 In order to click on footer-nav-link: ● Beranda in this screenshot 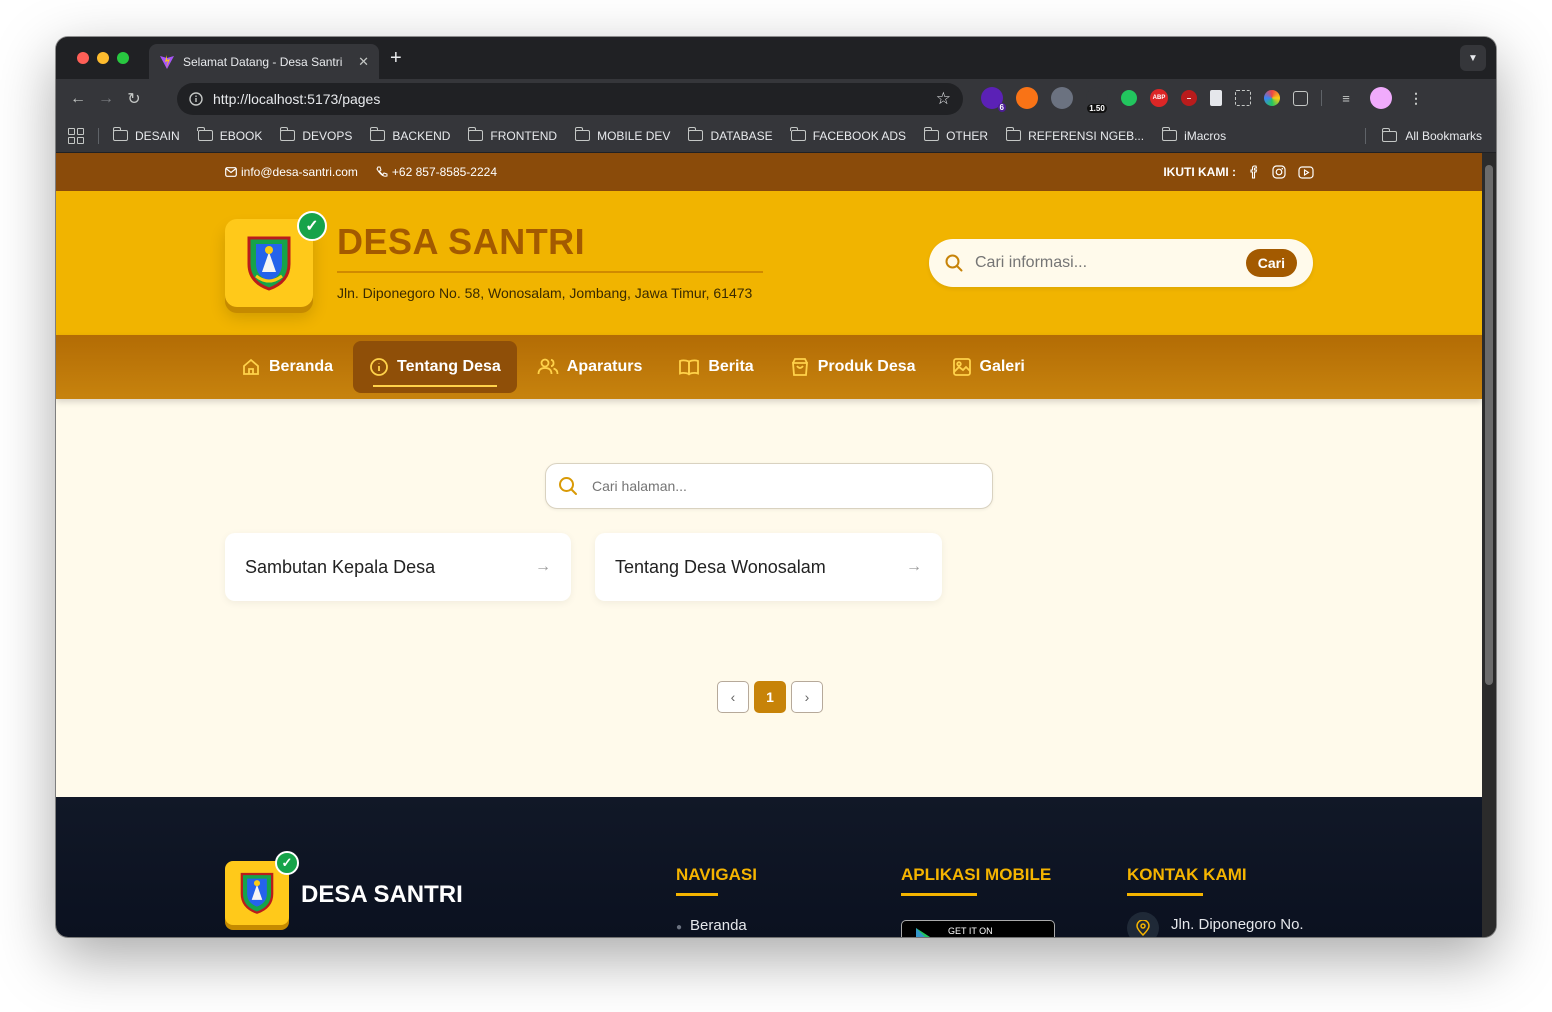, I will do `click(711, 925)`.